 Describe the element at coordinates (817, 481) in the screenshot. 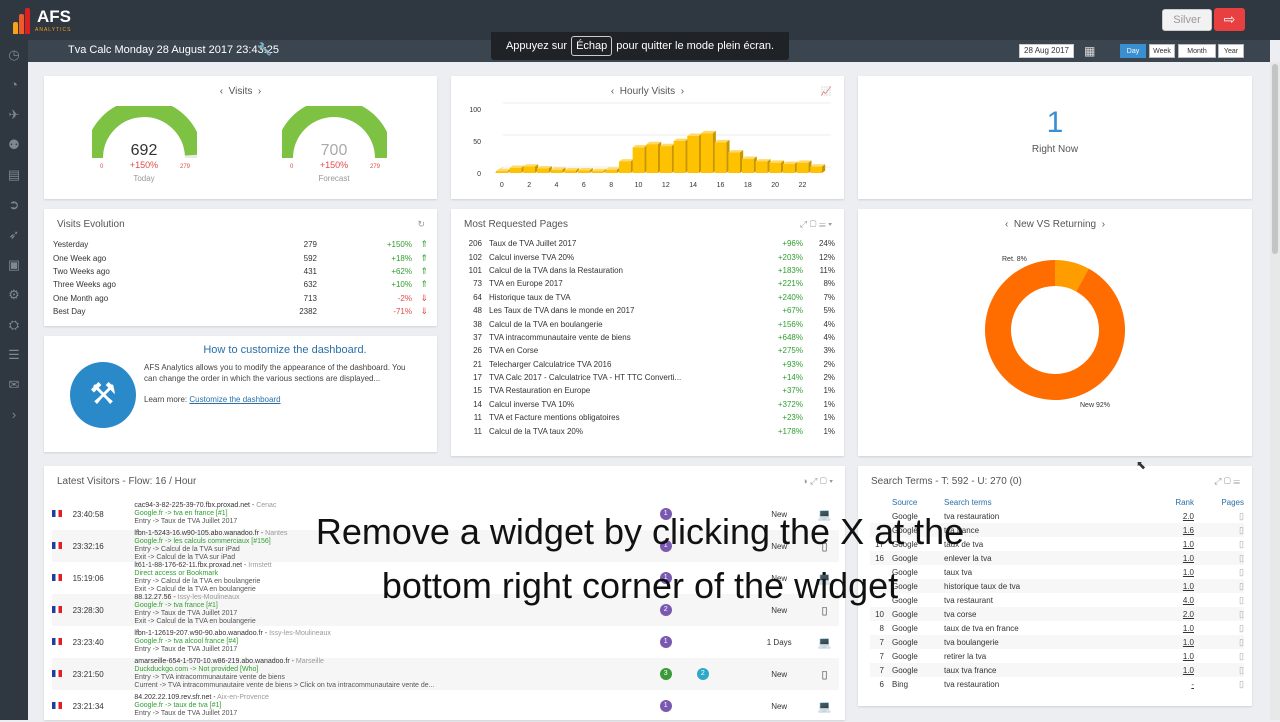

I see `widget-tools-icon: ◑ ⤢ ▢ ▾` at that location.